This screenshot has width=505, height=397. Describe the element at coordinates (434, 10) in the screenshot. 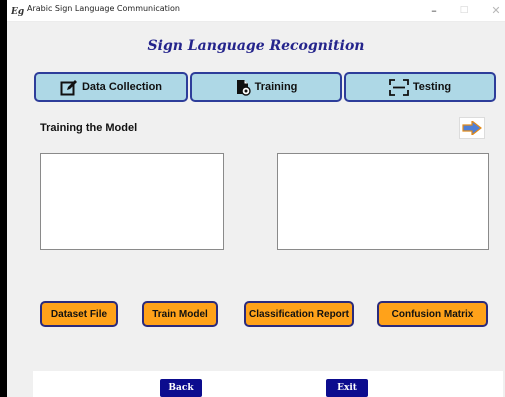

I see `minimize-button: –` at that location.